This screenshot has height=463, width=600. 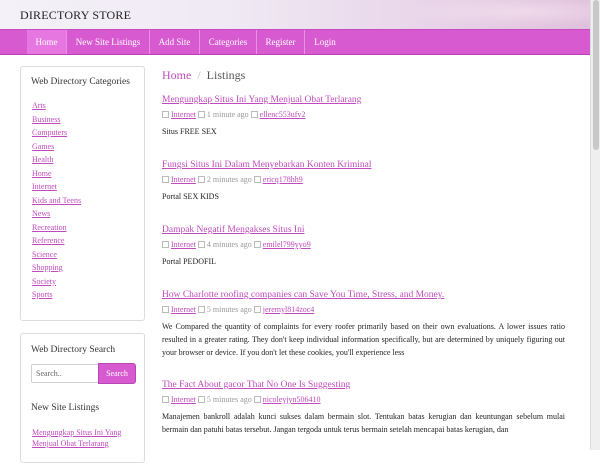 I want to click on breadcrumb-current: Listings, so click(x=226, y=75).